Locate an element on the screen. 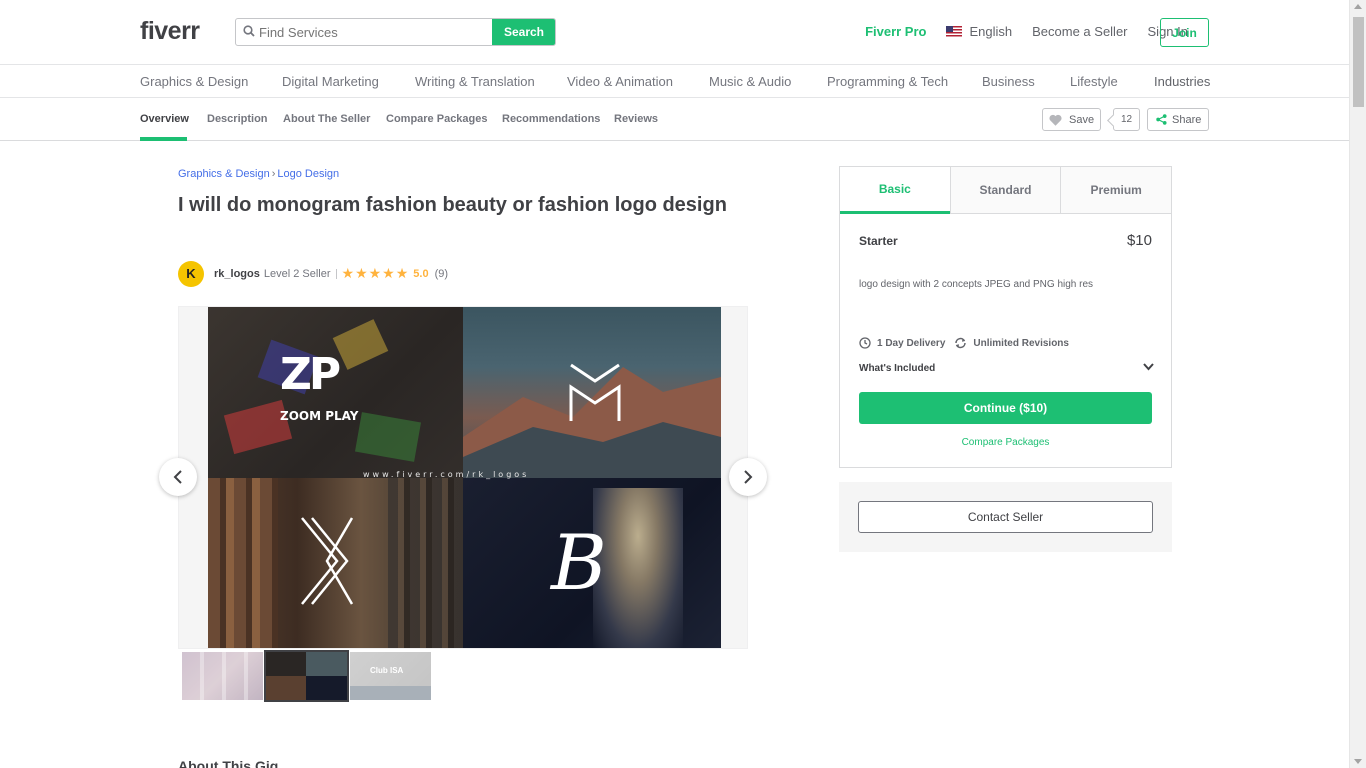 This screenshot has width=1366, height=768. save-button: Save is located at coordinates (1071, 119).